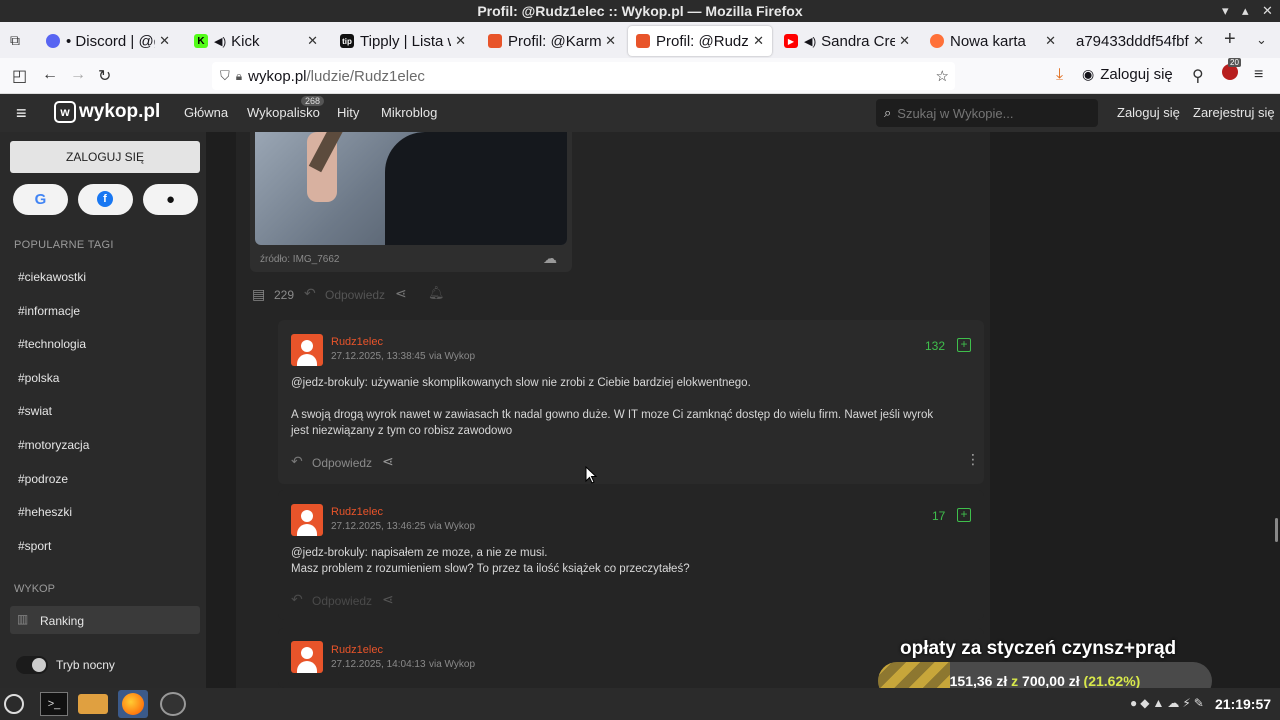 This screenshot has height=720, width=1280. What do you see at coordinates (1168, 703) in the screenshot?
I see `system-tray-icons: ●◆▲☁⚡✎` at bounding box center [1168, 703].